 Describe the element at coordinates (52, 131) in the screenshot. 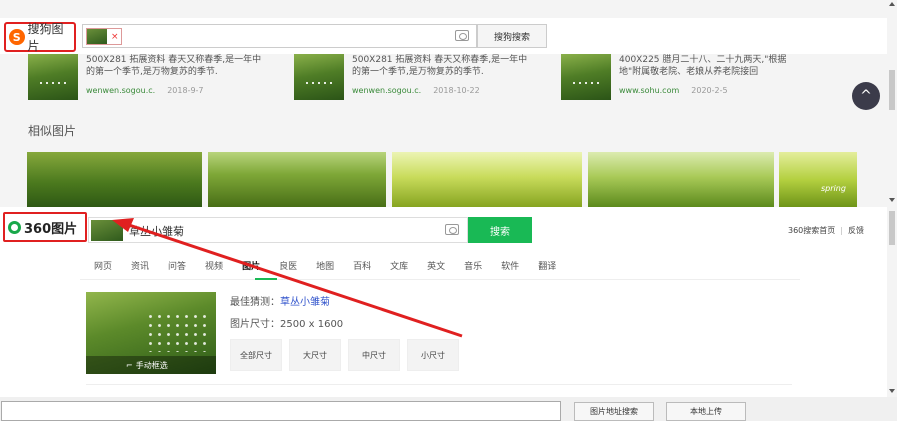

I see `similar-images-title: 相似图片` at that location.